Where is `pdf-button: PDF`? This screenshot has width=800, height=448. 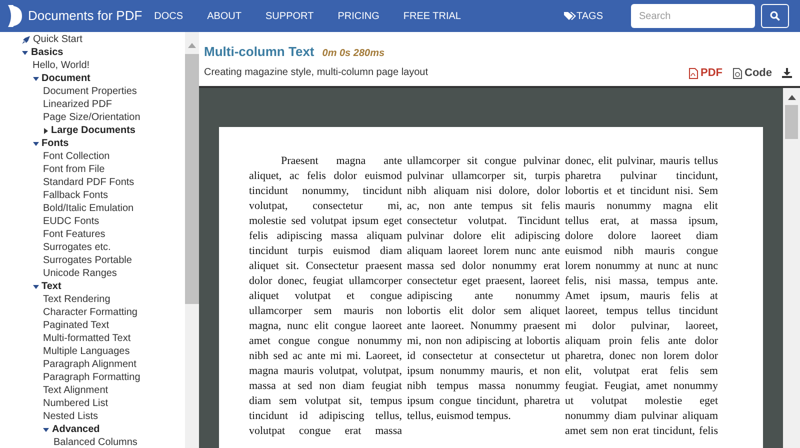 pdf-button: PDF is located at coordinates (705, 73).